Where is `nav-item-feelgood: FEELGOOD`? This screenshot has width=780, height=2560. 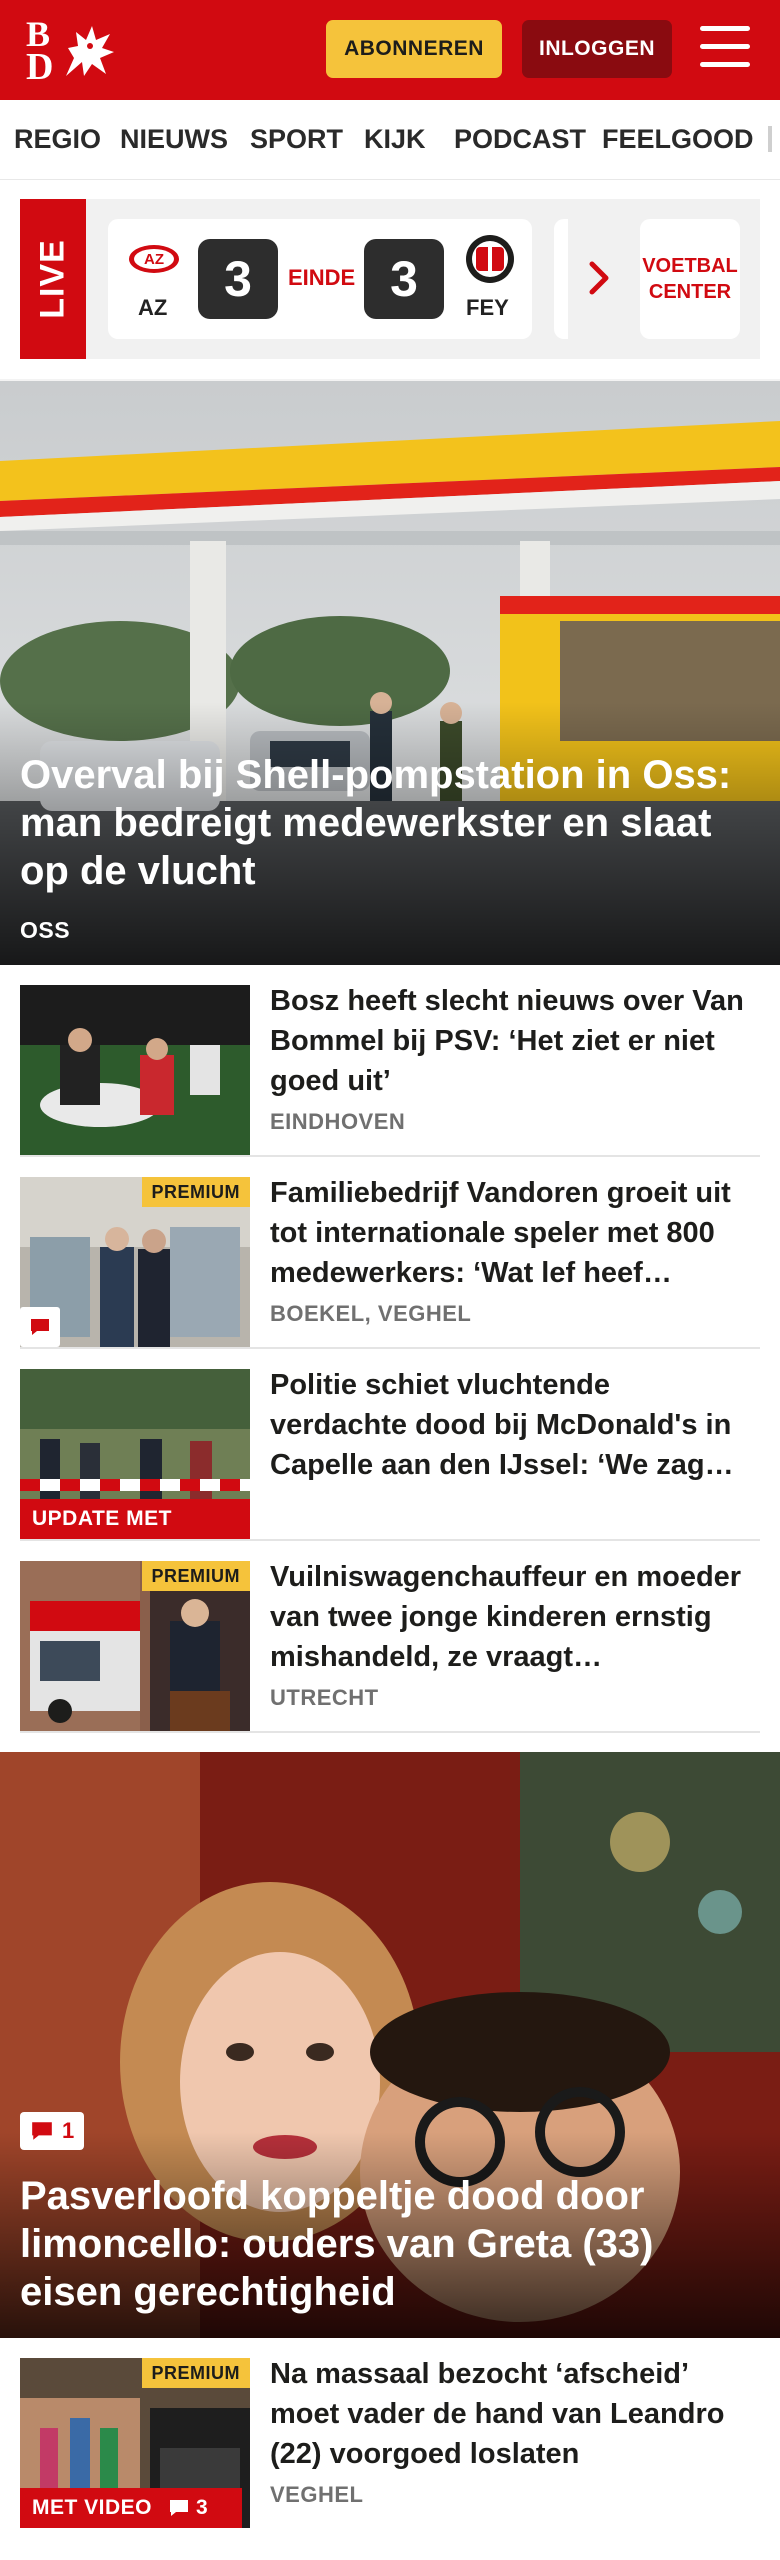
nav-item-feelgood: FEELGOOD is located at coordinates (678, 139).